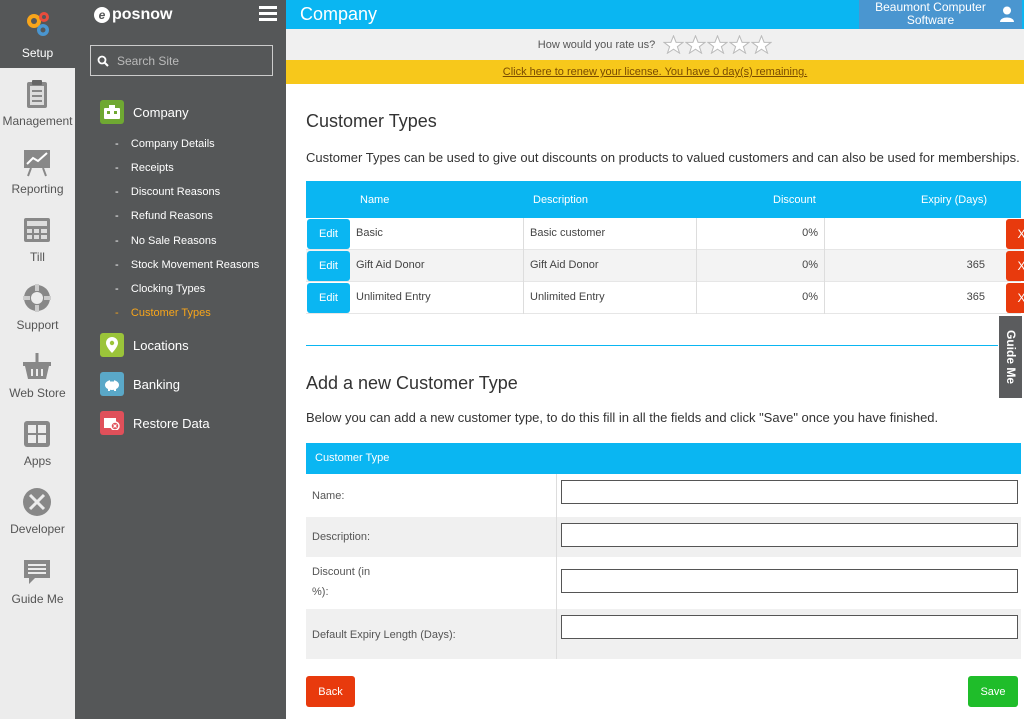 The height and width of the screenshot is (719, 1024). What do you see at coordinates (663, 458) in the screenshot?
I see `form-header: Customer Type` at bounding box center [663, 458].